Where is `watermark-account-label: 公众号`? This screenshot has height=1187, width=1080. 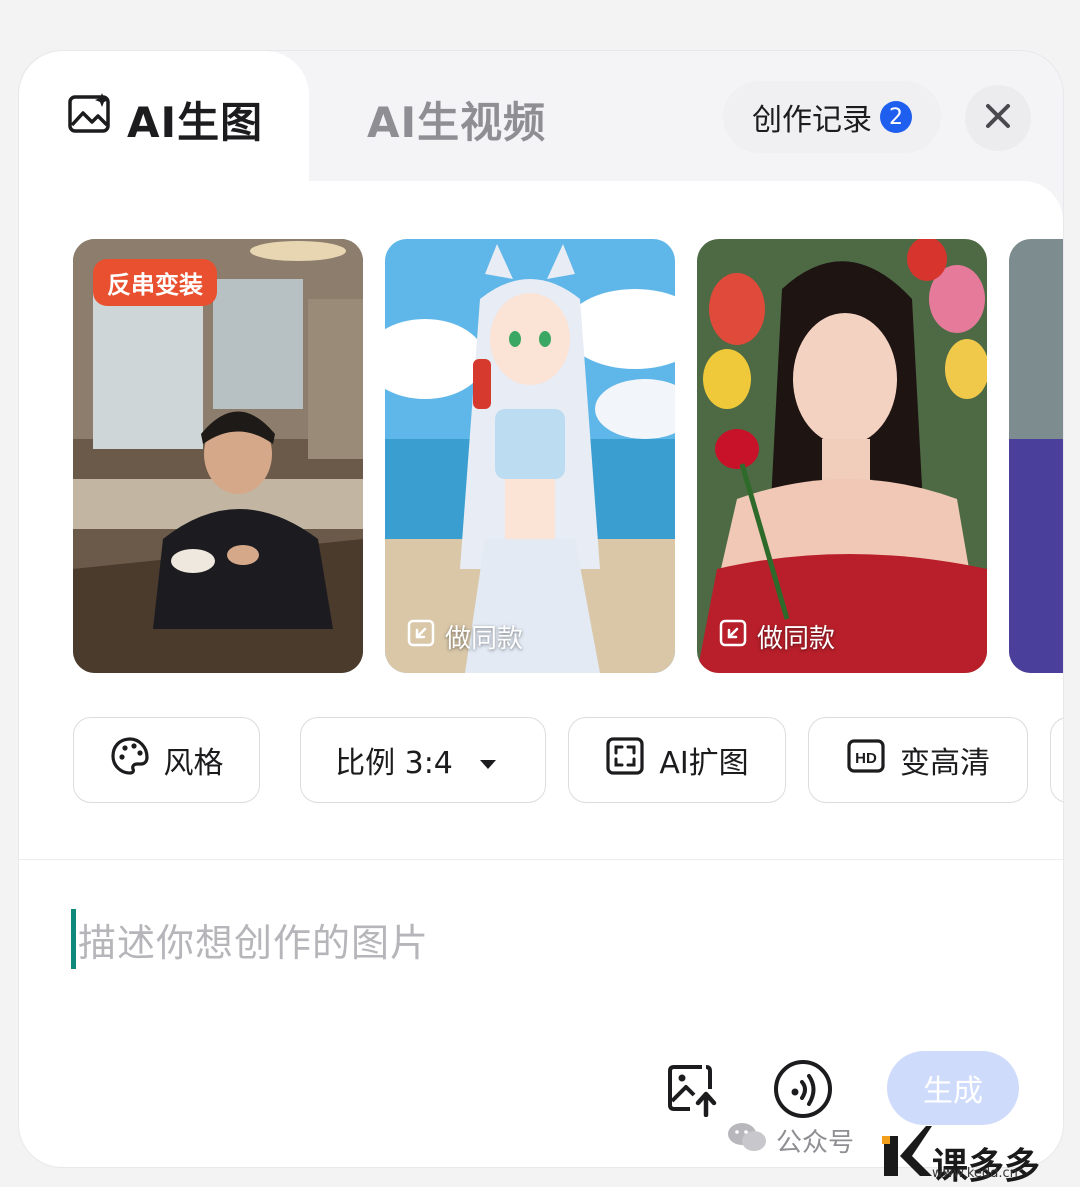 watermark-account-label: 公众号 is located at coordinates (815, 1143).